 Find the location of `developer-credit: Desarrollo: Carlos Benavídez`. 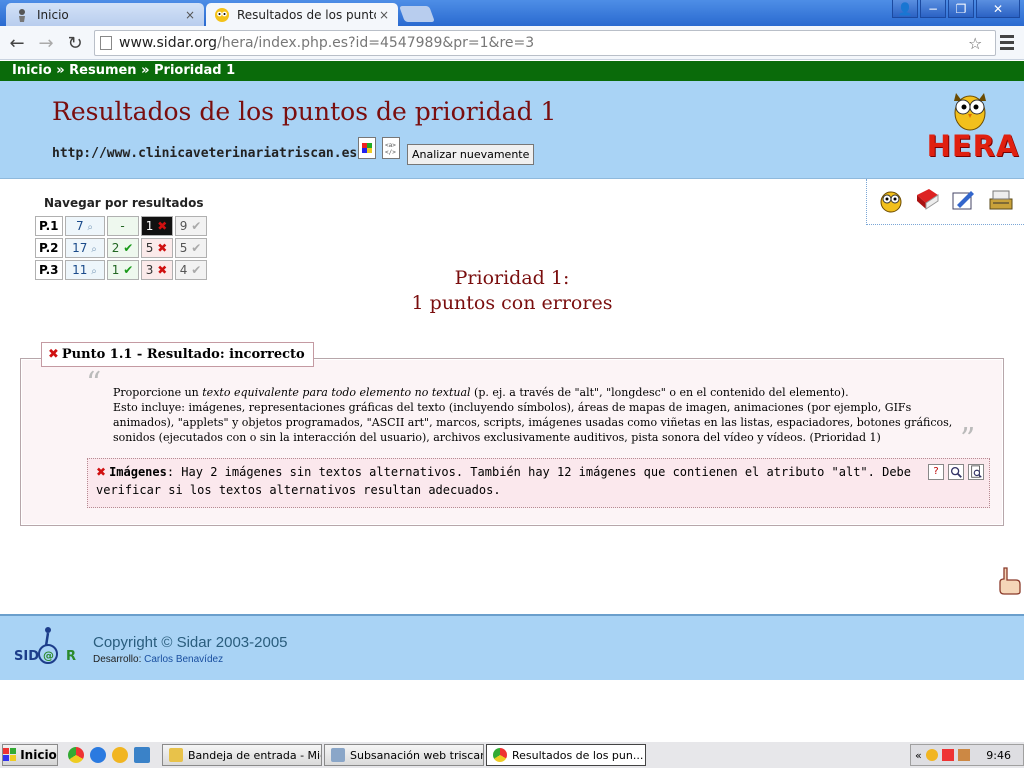

developer-credit: Desarrollo: Carlos Benavídez is located at coordinates (158, 659).